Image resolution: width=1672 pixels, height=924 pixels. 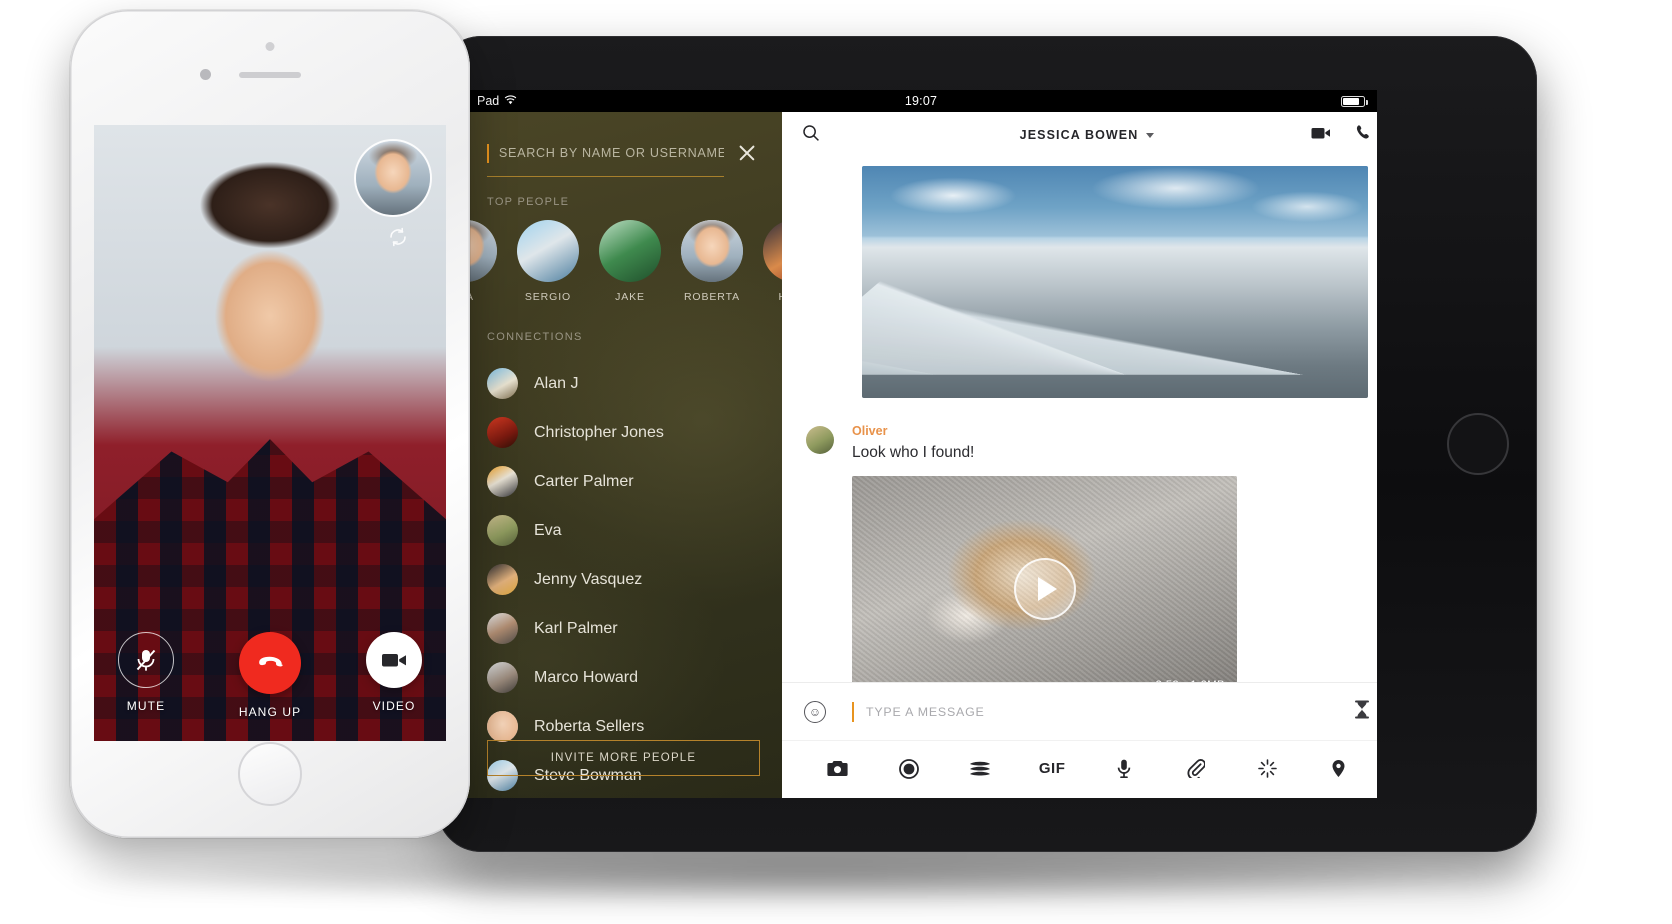 I want to click on call-controls: MUTE HANG UP VIDEO, so click(x=270, y=675).